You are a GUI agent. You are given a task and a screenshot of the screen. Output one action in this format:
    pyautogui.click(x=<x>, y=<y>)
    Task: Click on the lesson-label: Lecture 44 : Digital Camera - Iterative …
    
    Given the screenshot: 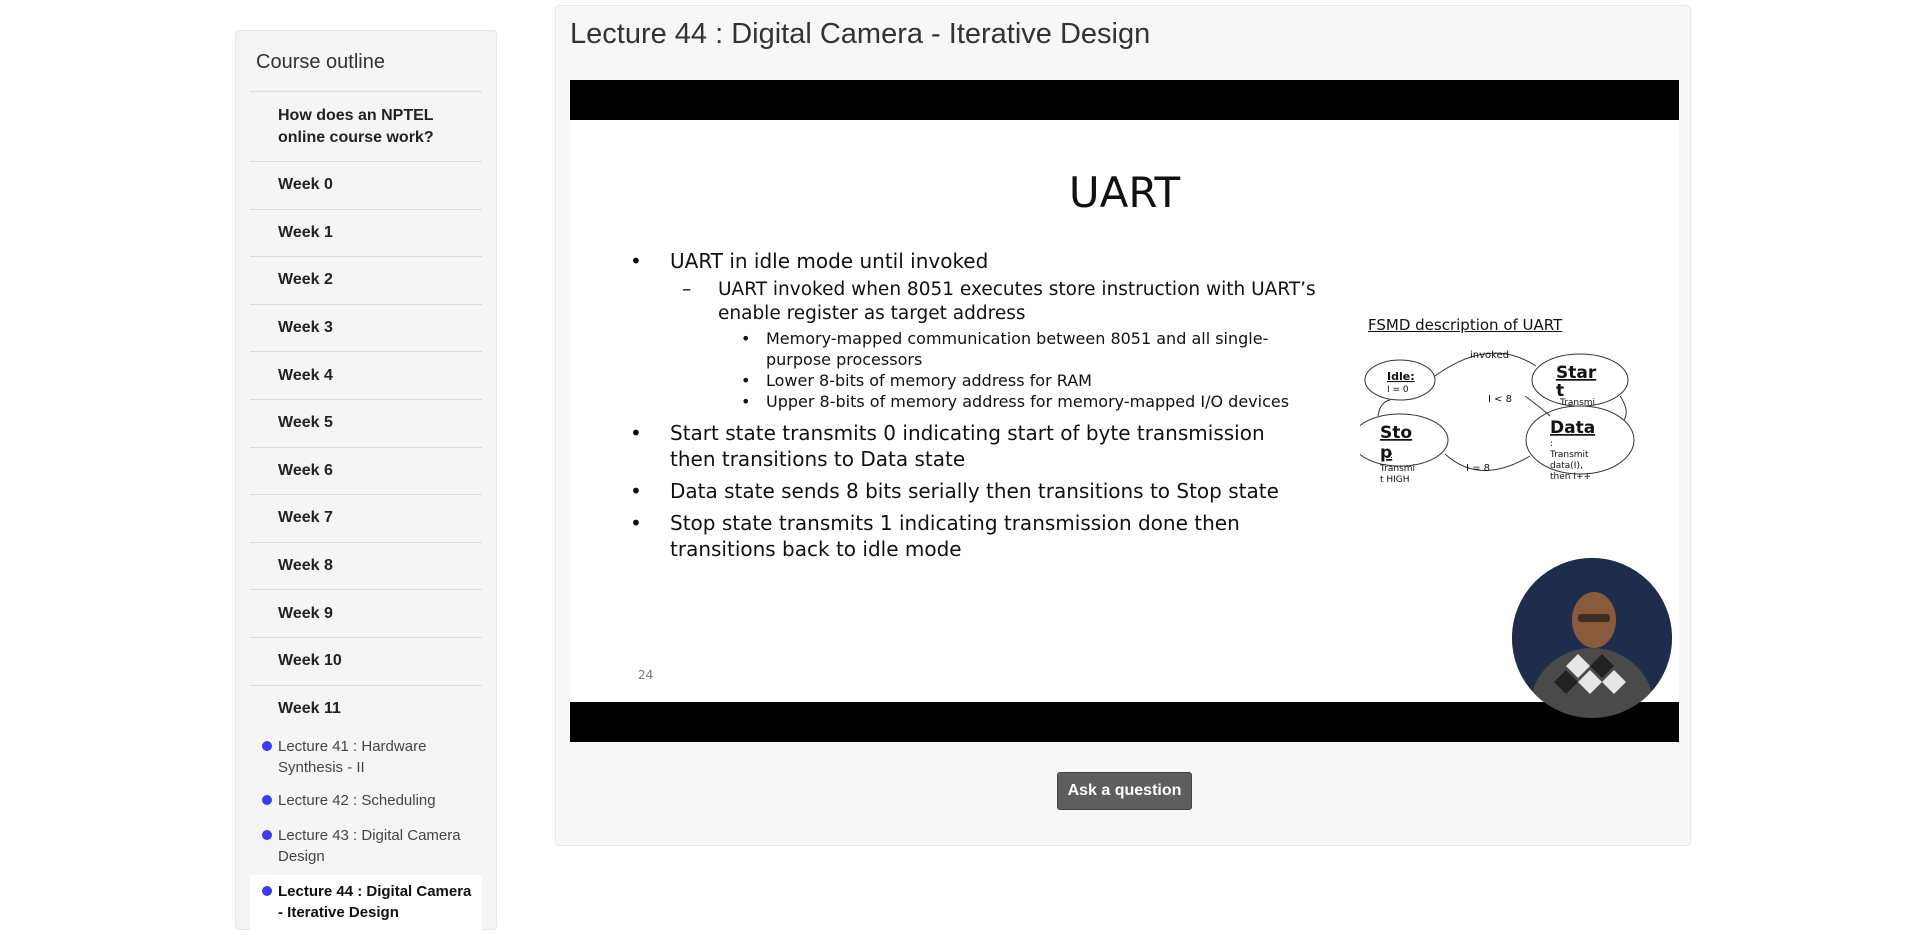 What is the action you would take?
    pyautogui.click(x=375, y=902)
    